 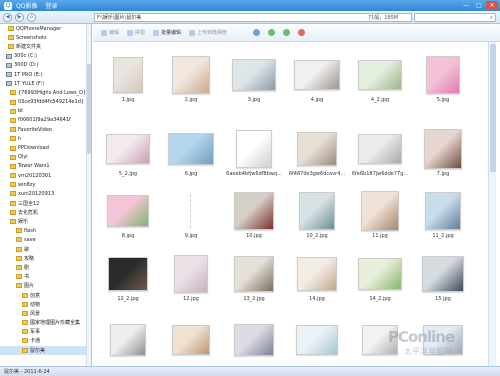 I want to click on tree-item: 鼠尔美, so click(x=45, y=350).